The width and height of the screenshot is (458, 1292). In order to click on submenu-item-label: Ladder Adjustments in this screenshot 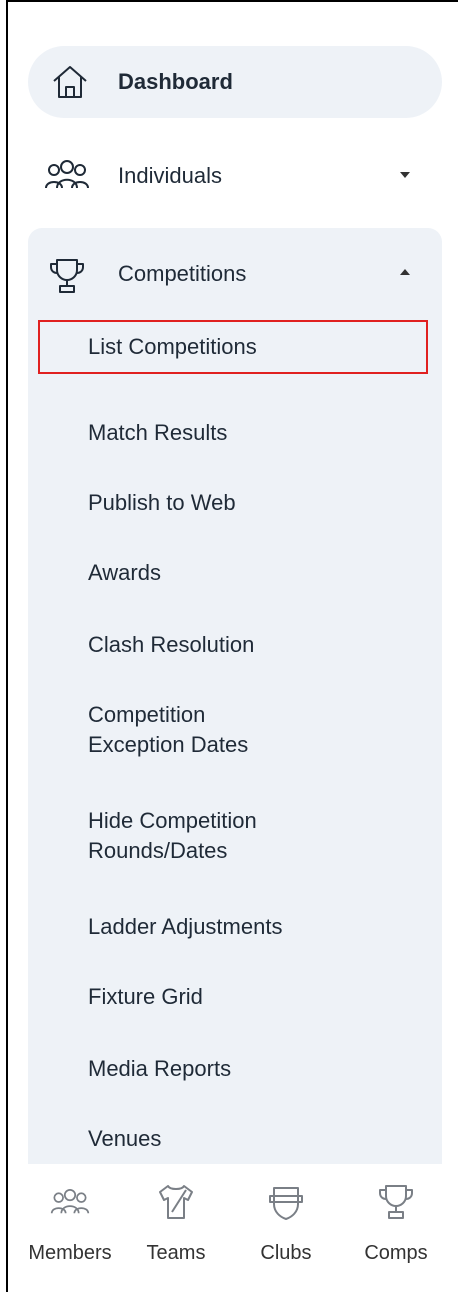, I will do `click(185, 926)`.